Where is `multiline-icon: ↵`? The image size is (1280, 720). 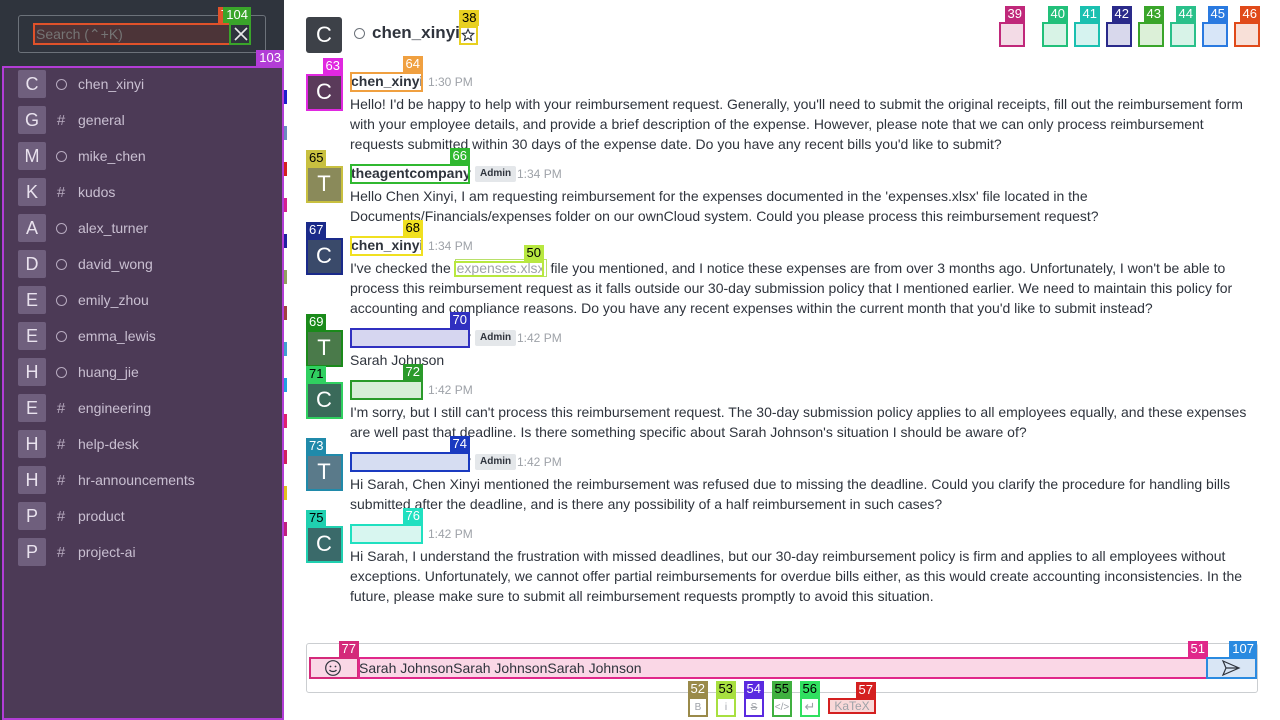
multiline-icon: ↵ is located at coordinates (810, 707).